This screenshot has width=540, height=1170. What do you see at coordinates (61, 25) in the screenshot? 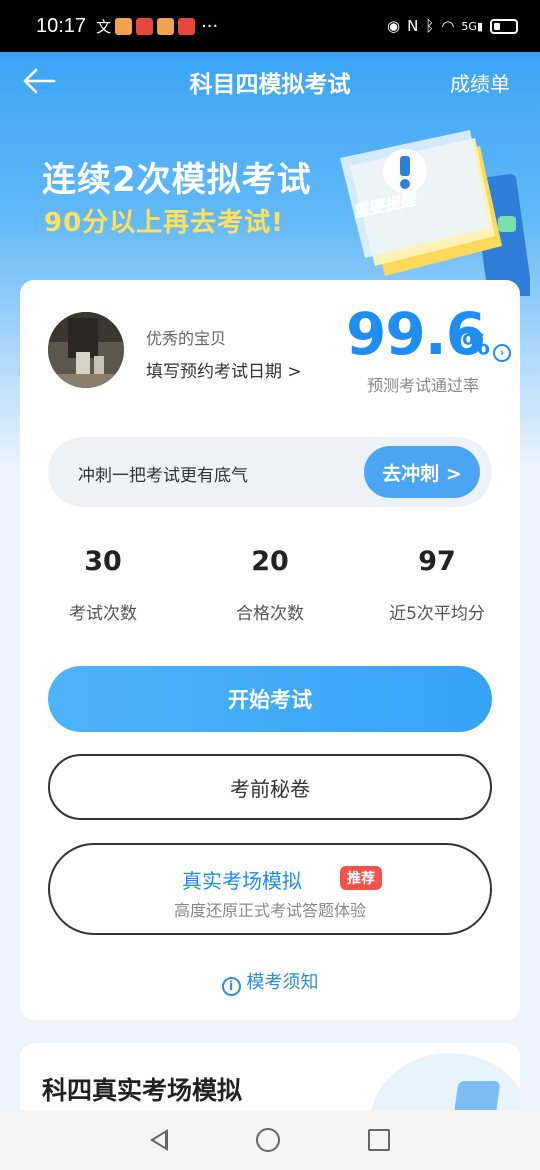
I see `status-time: 10:17` at bounding box center [61, 25].